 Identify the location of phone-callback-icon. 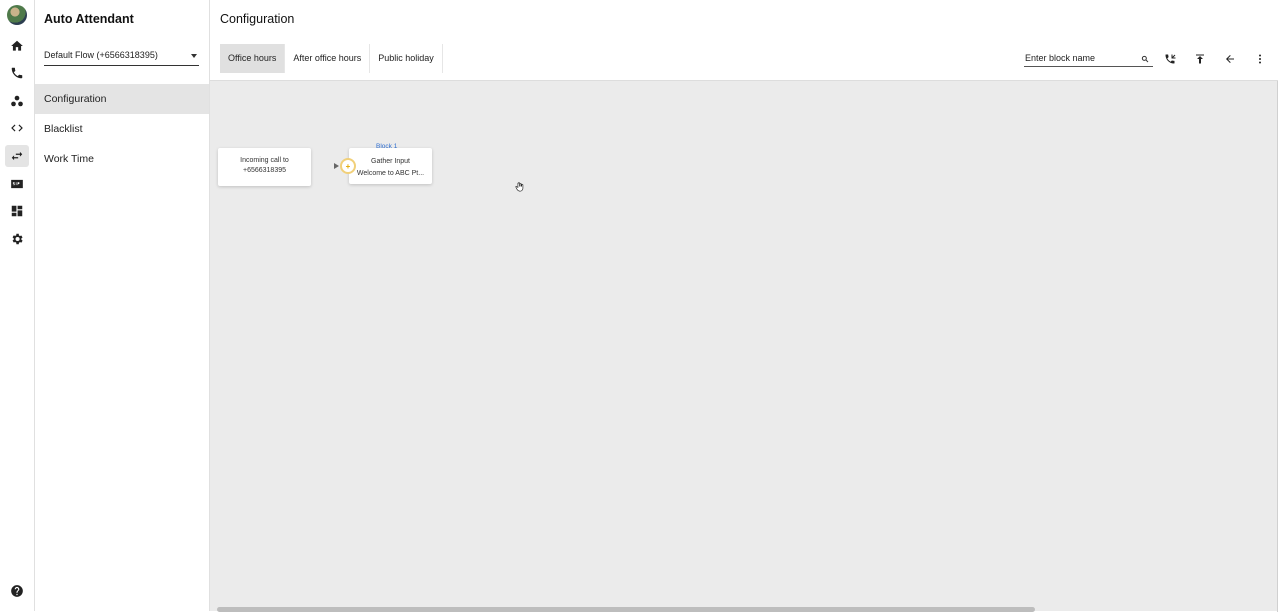
(1170, 59).